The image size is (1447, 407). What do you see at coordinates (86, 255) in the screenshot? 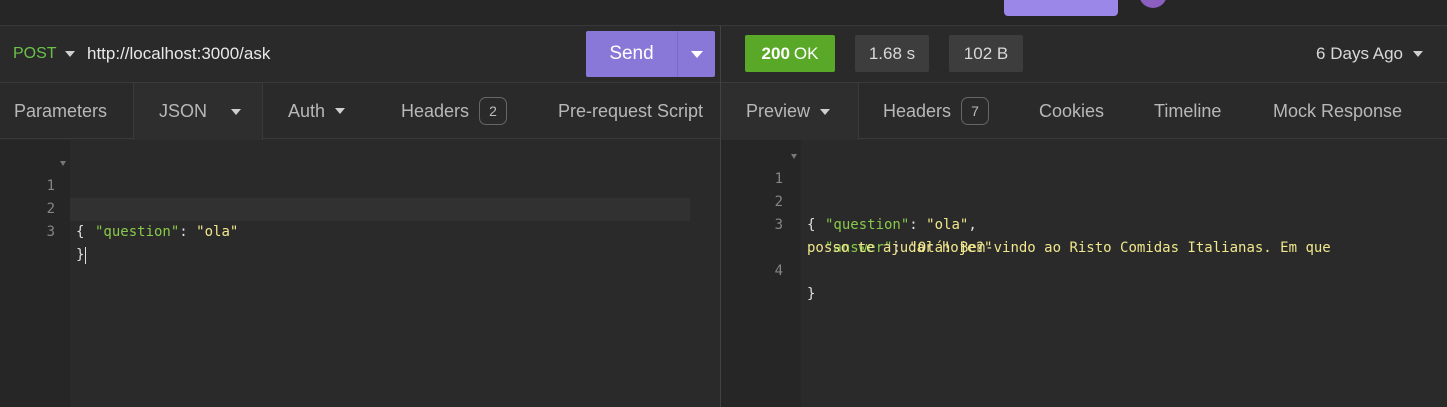
I see `text-cursor` at bounding box center [86, 255].